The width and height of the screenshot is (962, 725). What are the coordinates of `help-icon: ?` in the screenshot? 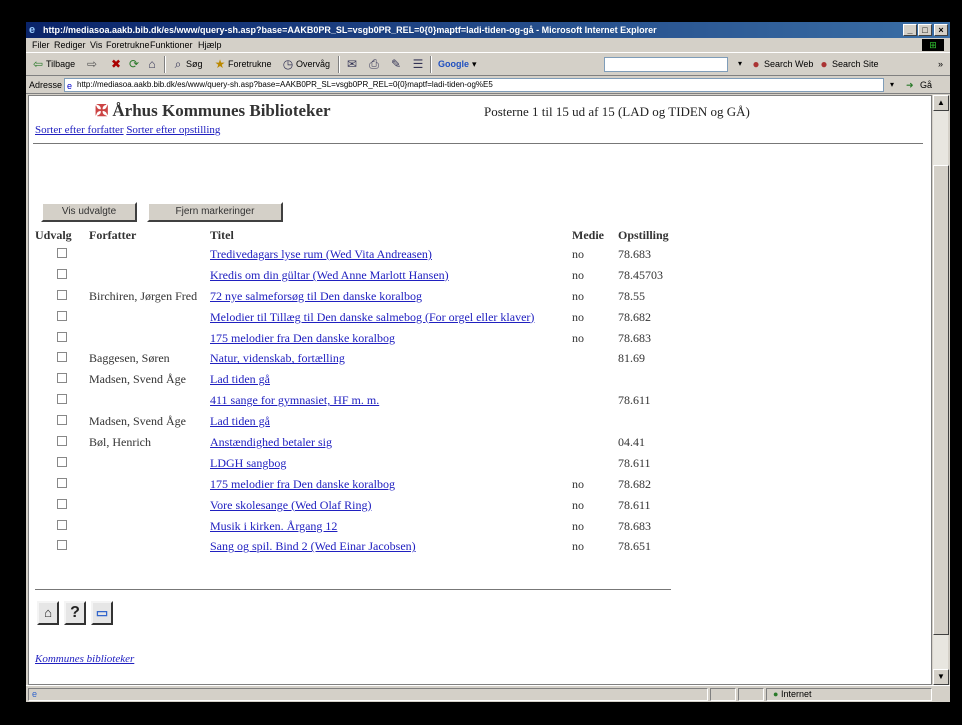 It's located at (75, 613).